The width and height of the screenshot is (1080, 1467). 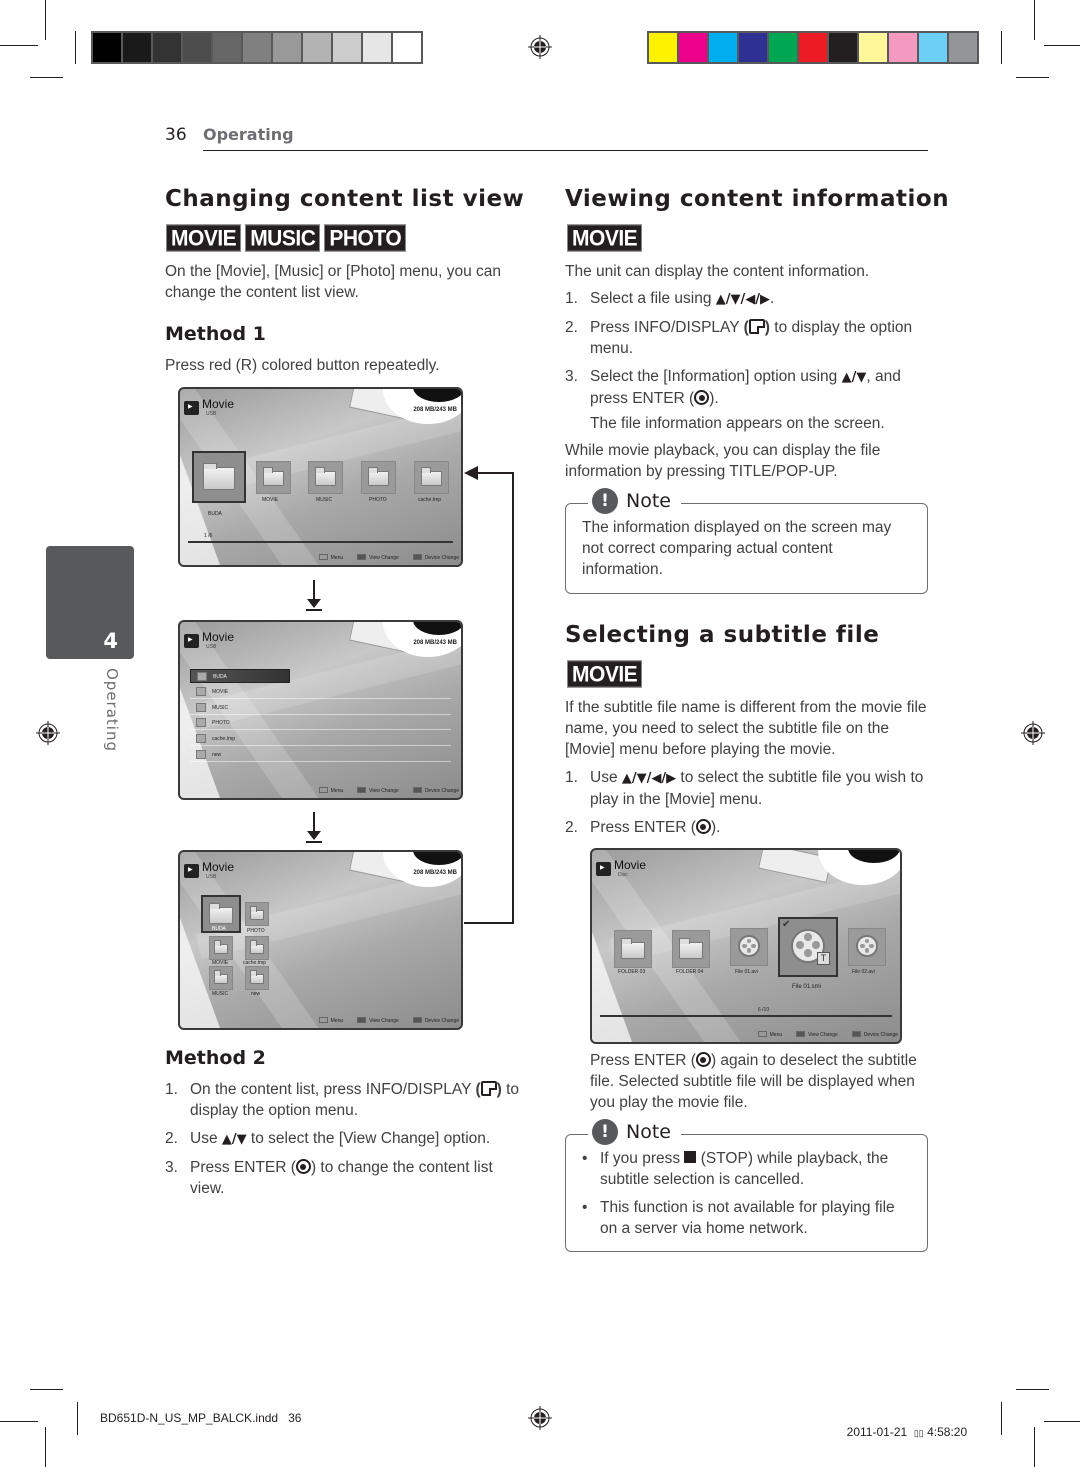 What do you see at coordinates (643, 827) in the screenshot?
I see `step: 2. Press ENTER ().` at bounding box center [643, 827].